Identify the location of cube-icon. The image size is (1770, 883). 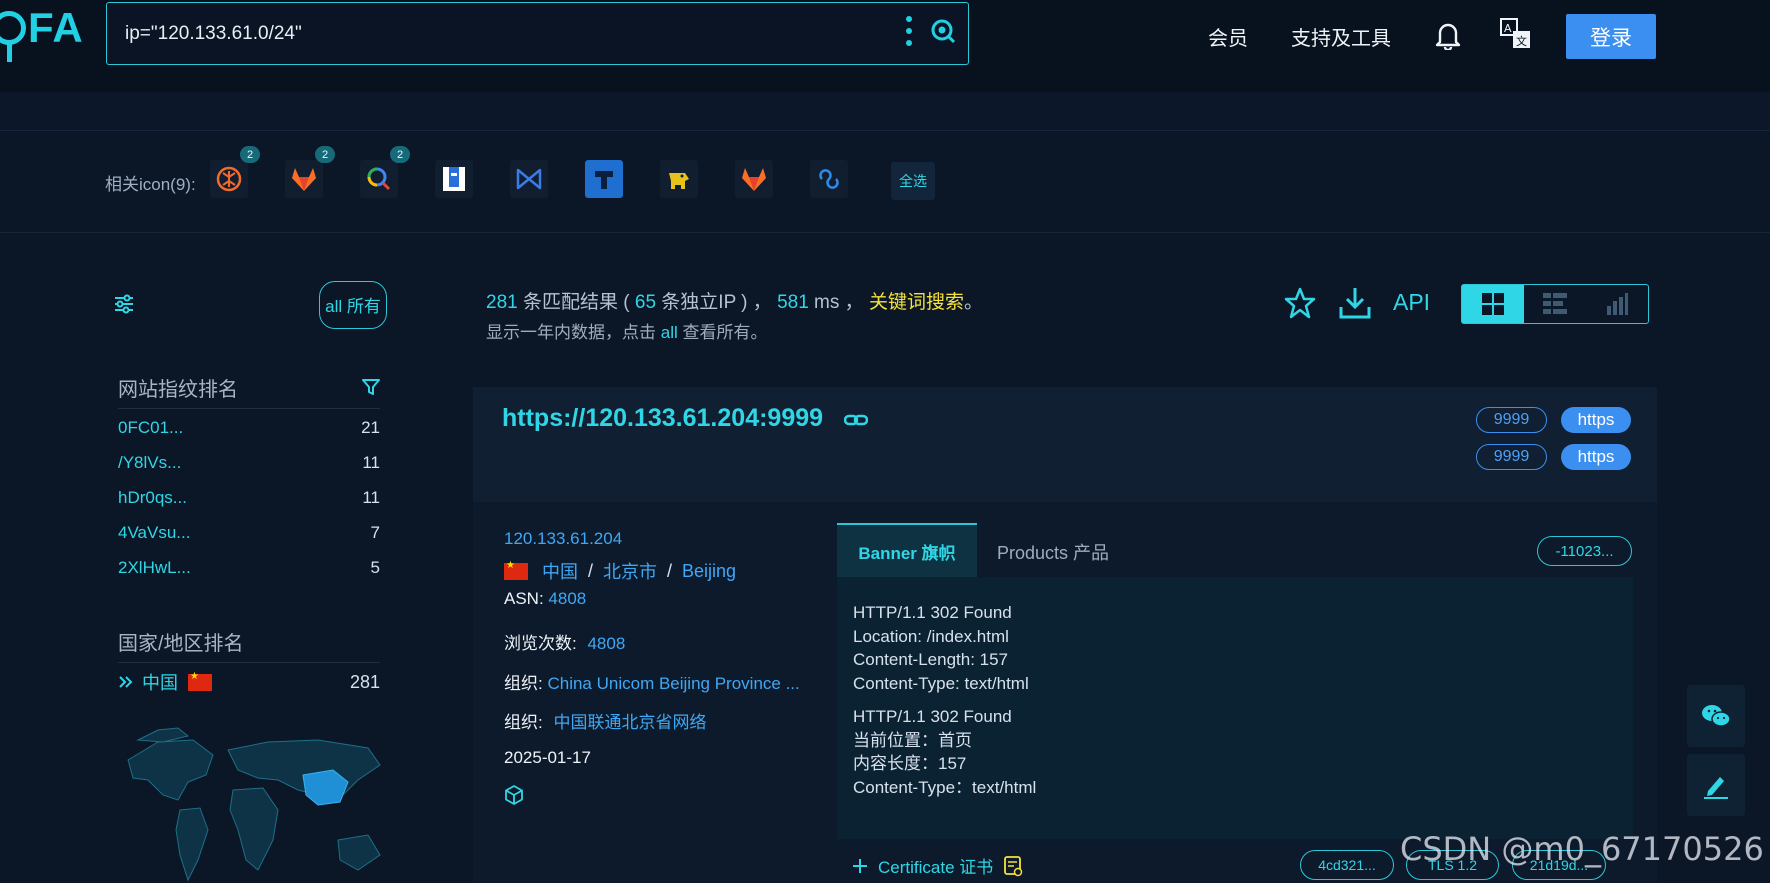
(514, 795).